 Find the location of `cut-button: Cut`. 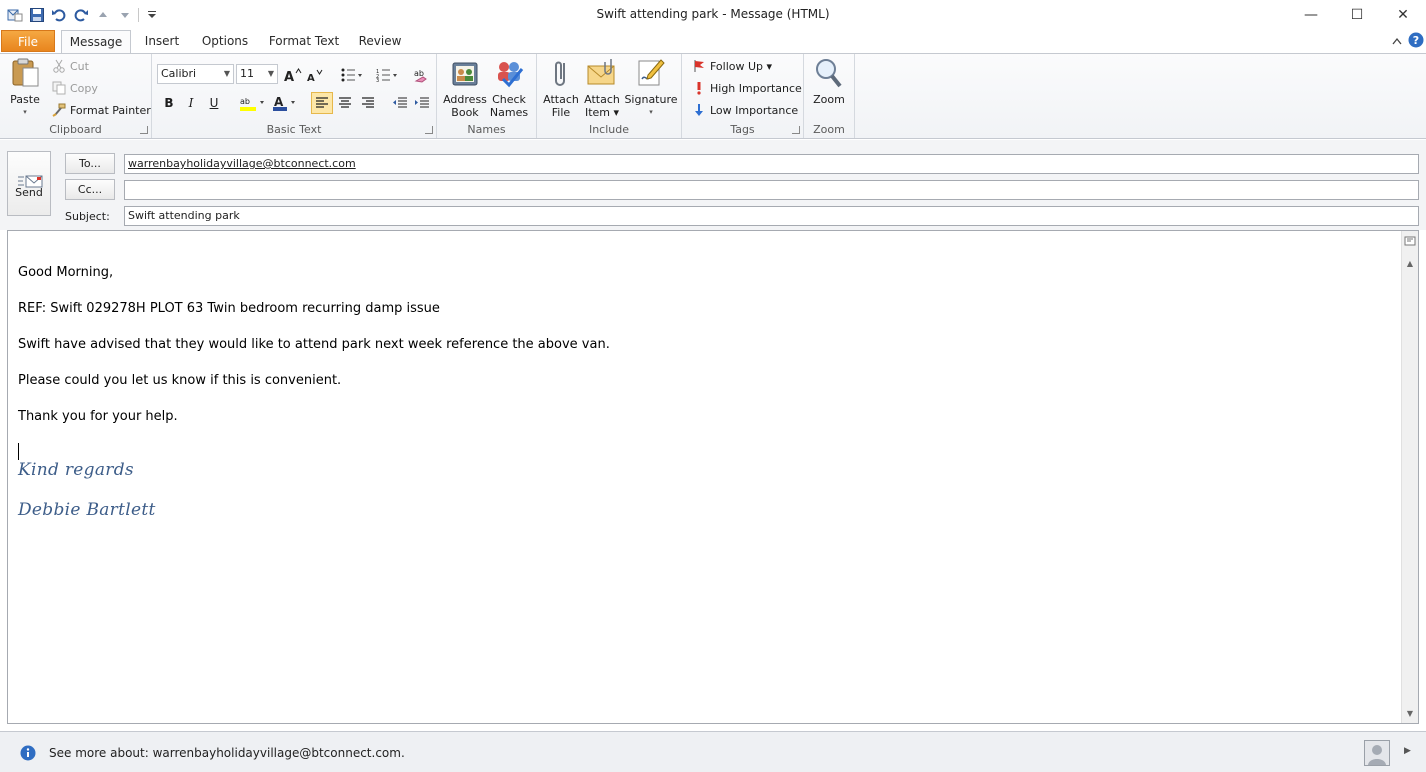

cut-button: Cut is located at coordinates (70, 66).